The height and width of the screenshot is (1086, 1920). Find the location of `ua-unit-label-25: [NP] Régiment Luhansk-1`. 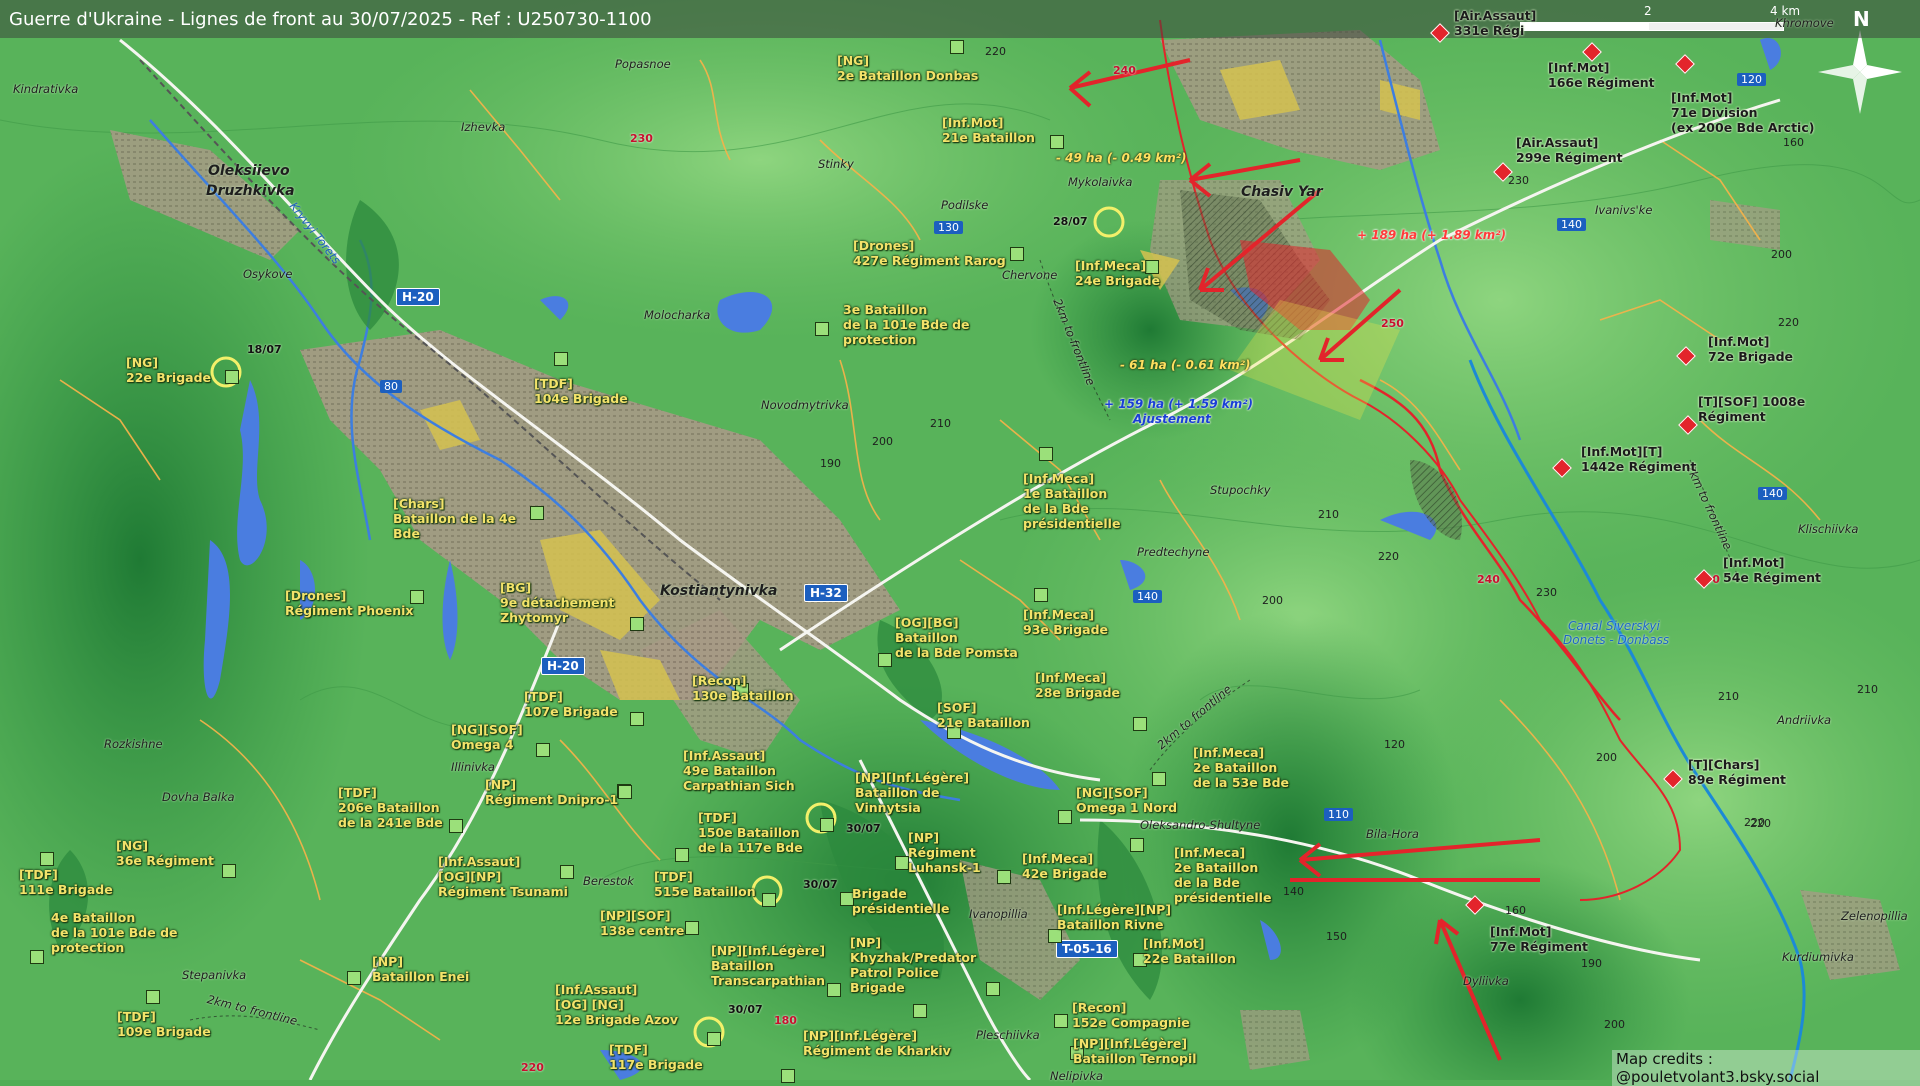

ua-unit-label-25: [NP] Régiment Luhansk-1 is located at coordinates (944, 852).